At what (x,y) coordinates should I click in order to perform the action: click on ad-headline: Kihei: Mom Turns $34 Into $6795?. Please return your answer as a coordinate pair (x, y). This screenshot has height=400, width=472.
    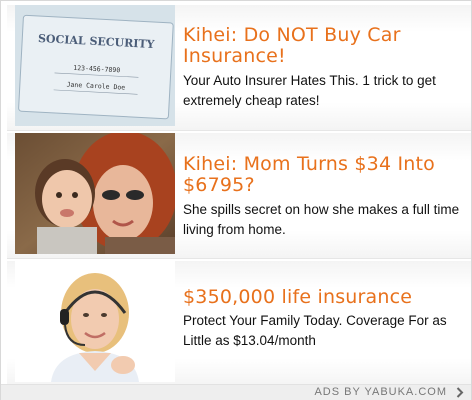
    Looking at the image, I should click on (326, 175).